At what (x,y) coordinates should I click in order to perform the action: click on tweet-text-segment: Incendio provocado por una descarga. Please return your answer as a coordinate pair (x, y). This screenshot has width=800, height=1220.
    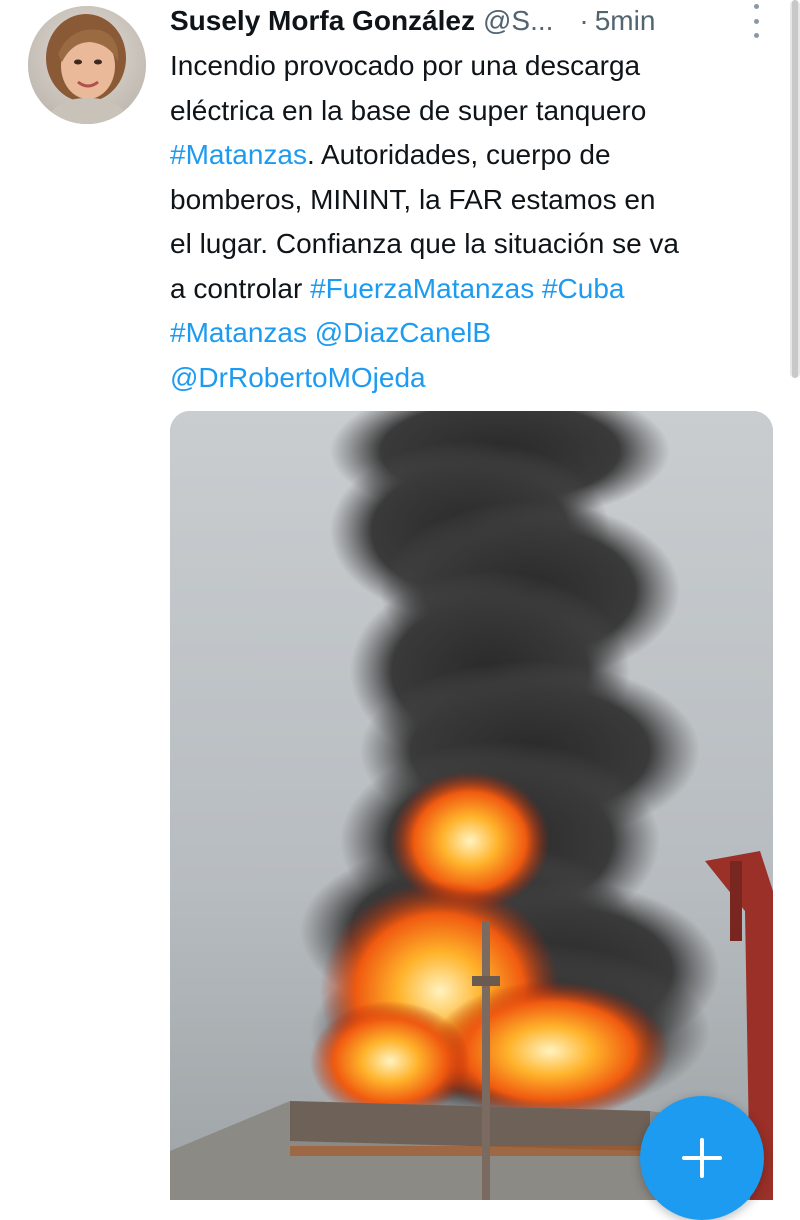
    Looking at the image, I should click on (405, 65).